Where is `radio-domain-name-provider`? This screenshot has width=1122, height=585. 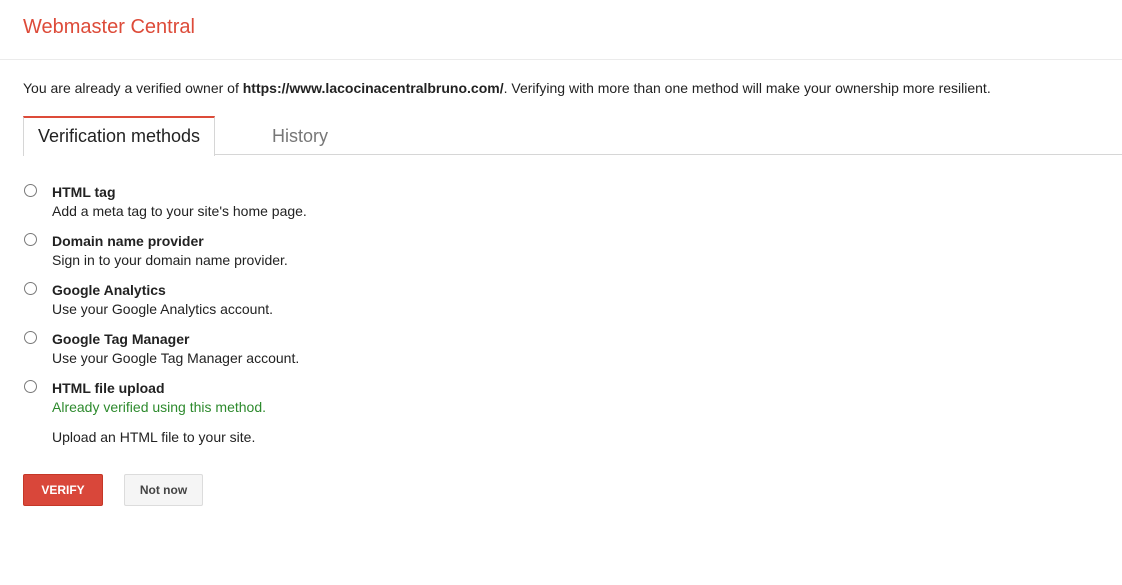
radio-domain-name-provider is located at coordinates (30, 239).